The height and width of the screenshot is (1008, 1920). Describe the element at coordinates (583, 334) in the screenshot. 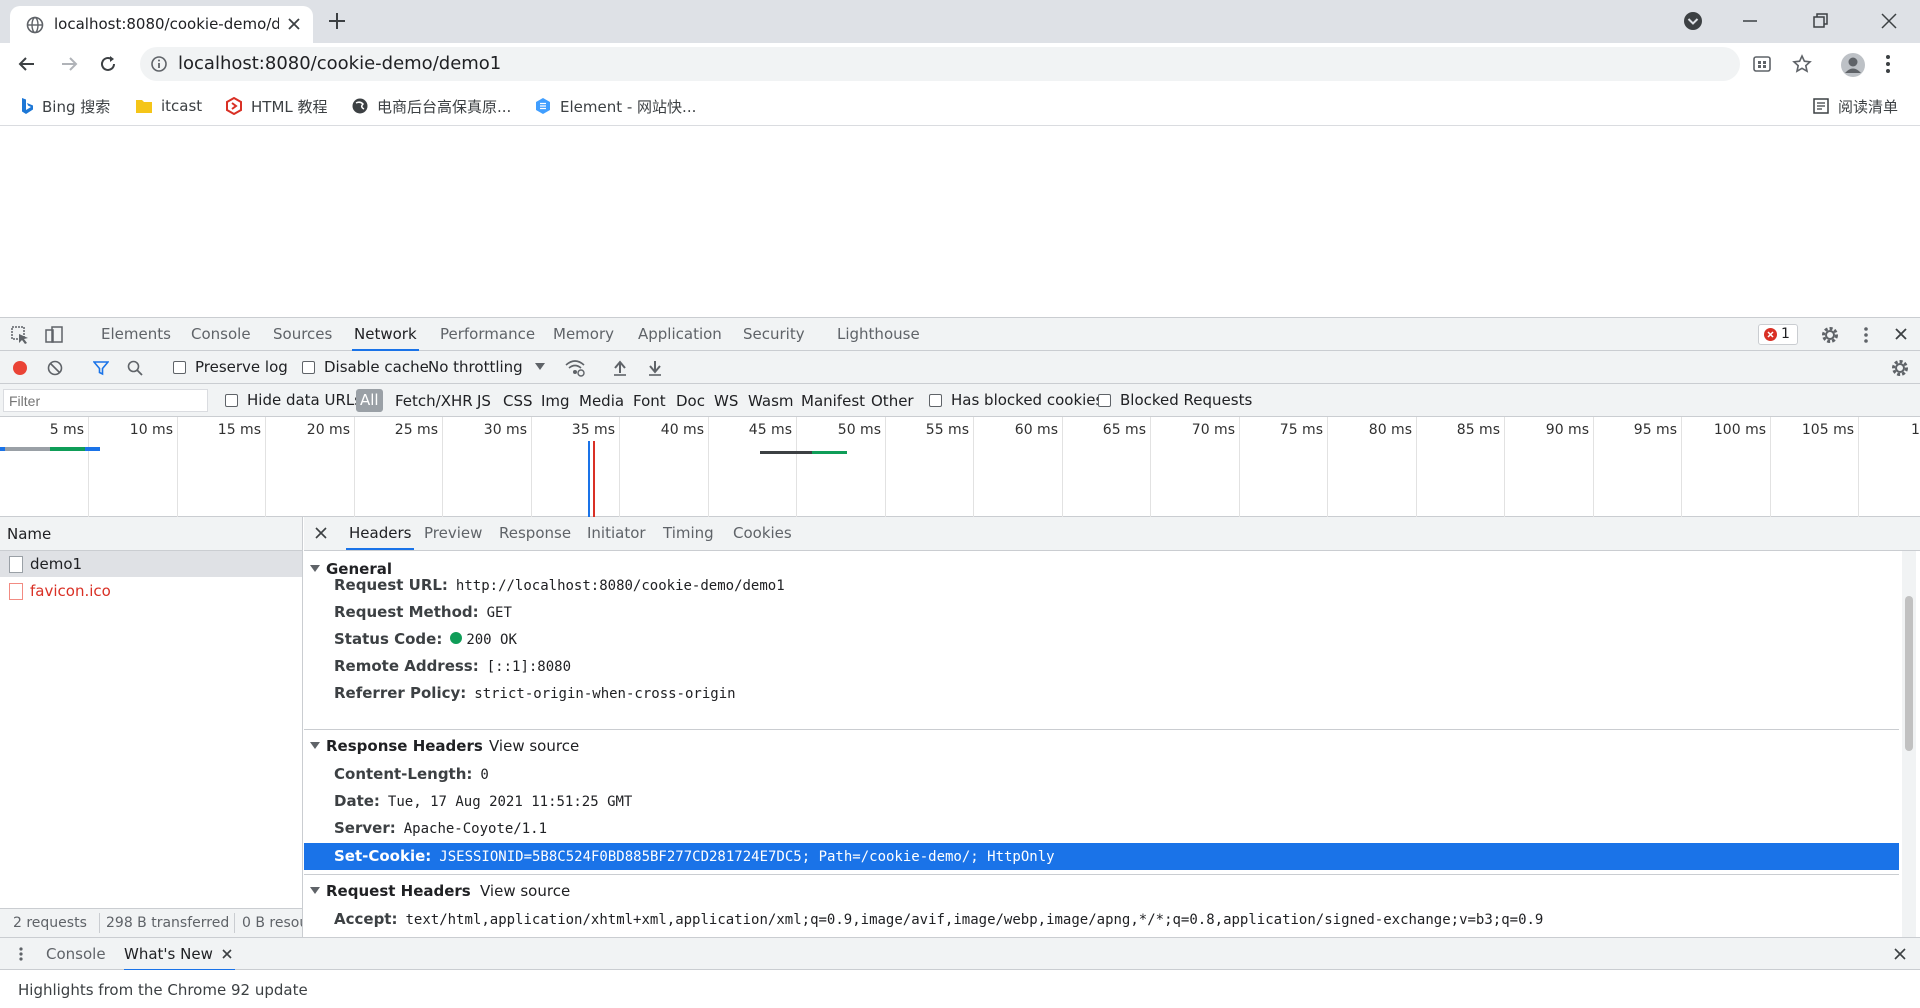

I see `tab-memory: Memory` at that location.